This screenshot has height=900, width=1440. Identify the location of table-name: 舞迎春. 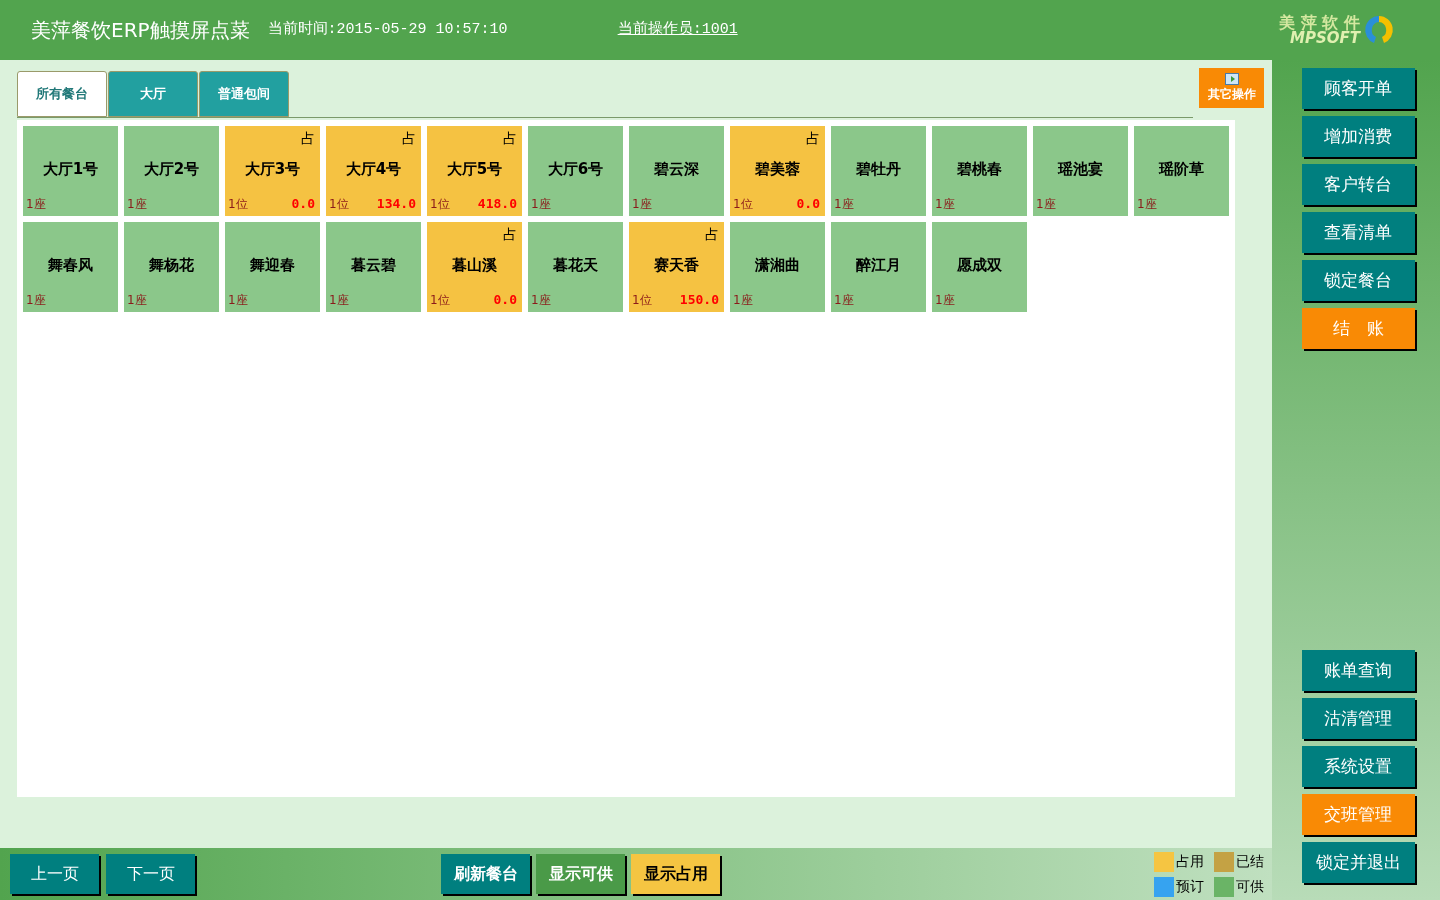
(272, 265).